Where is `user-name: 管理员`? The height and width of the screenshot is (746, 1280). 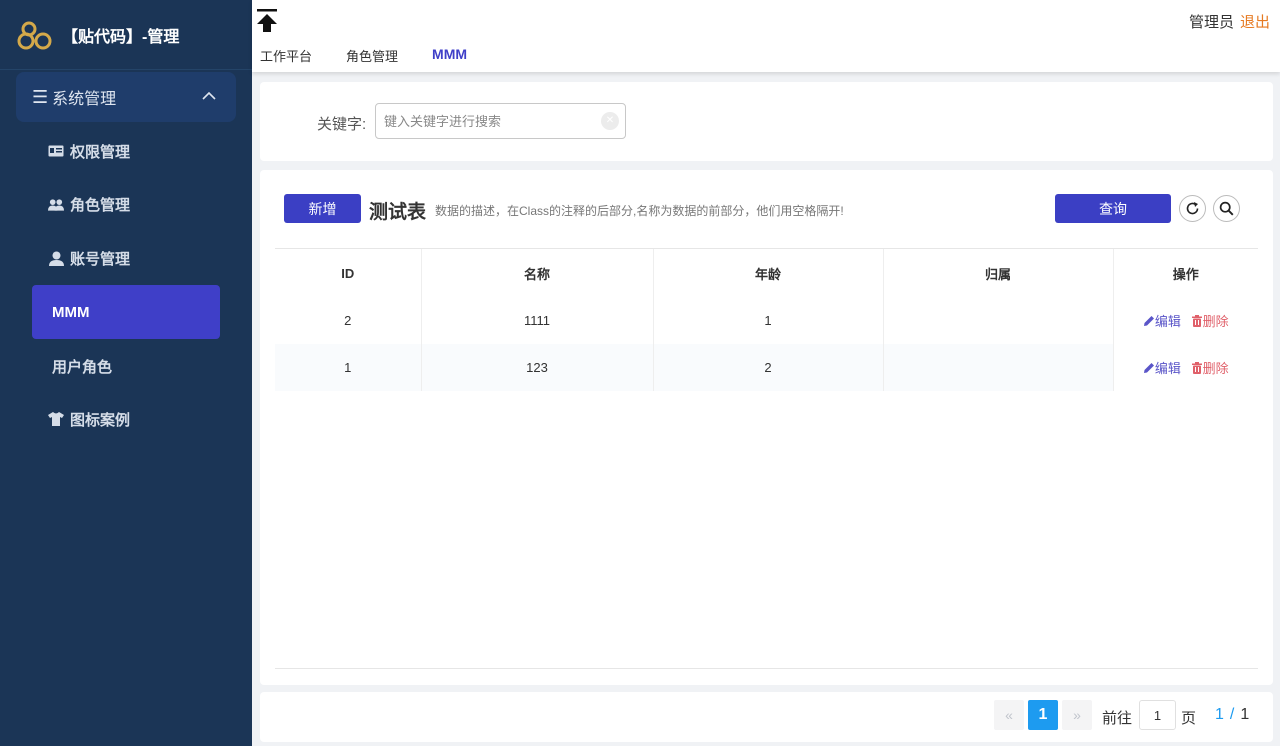
user-name: 管理员 is located at coordinates (1211, 22).